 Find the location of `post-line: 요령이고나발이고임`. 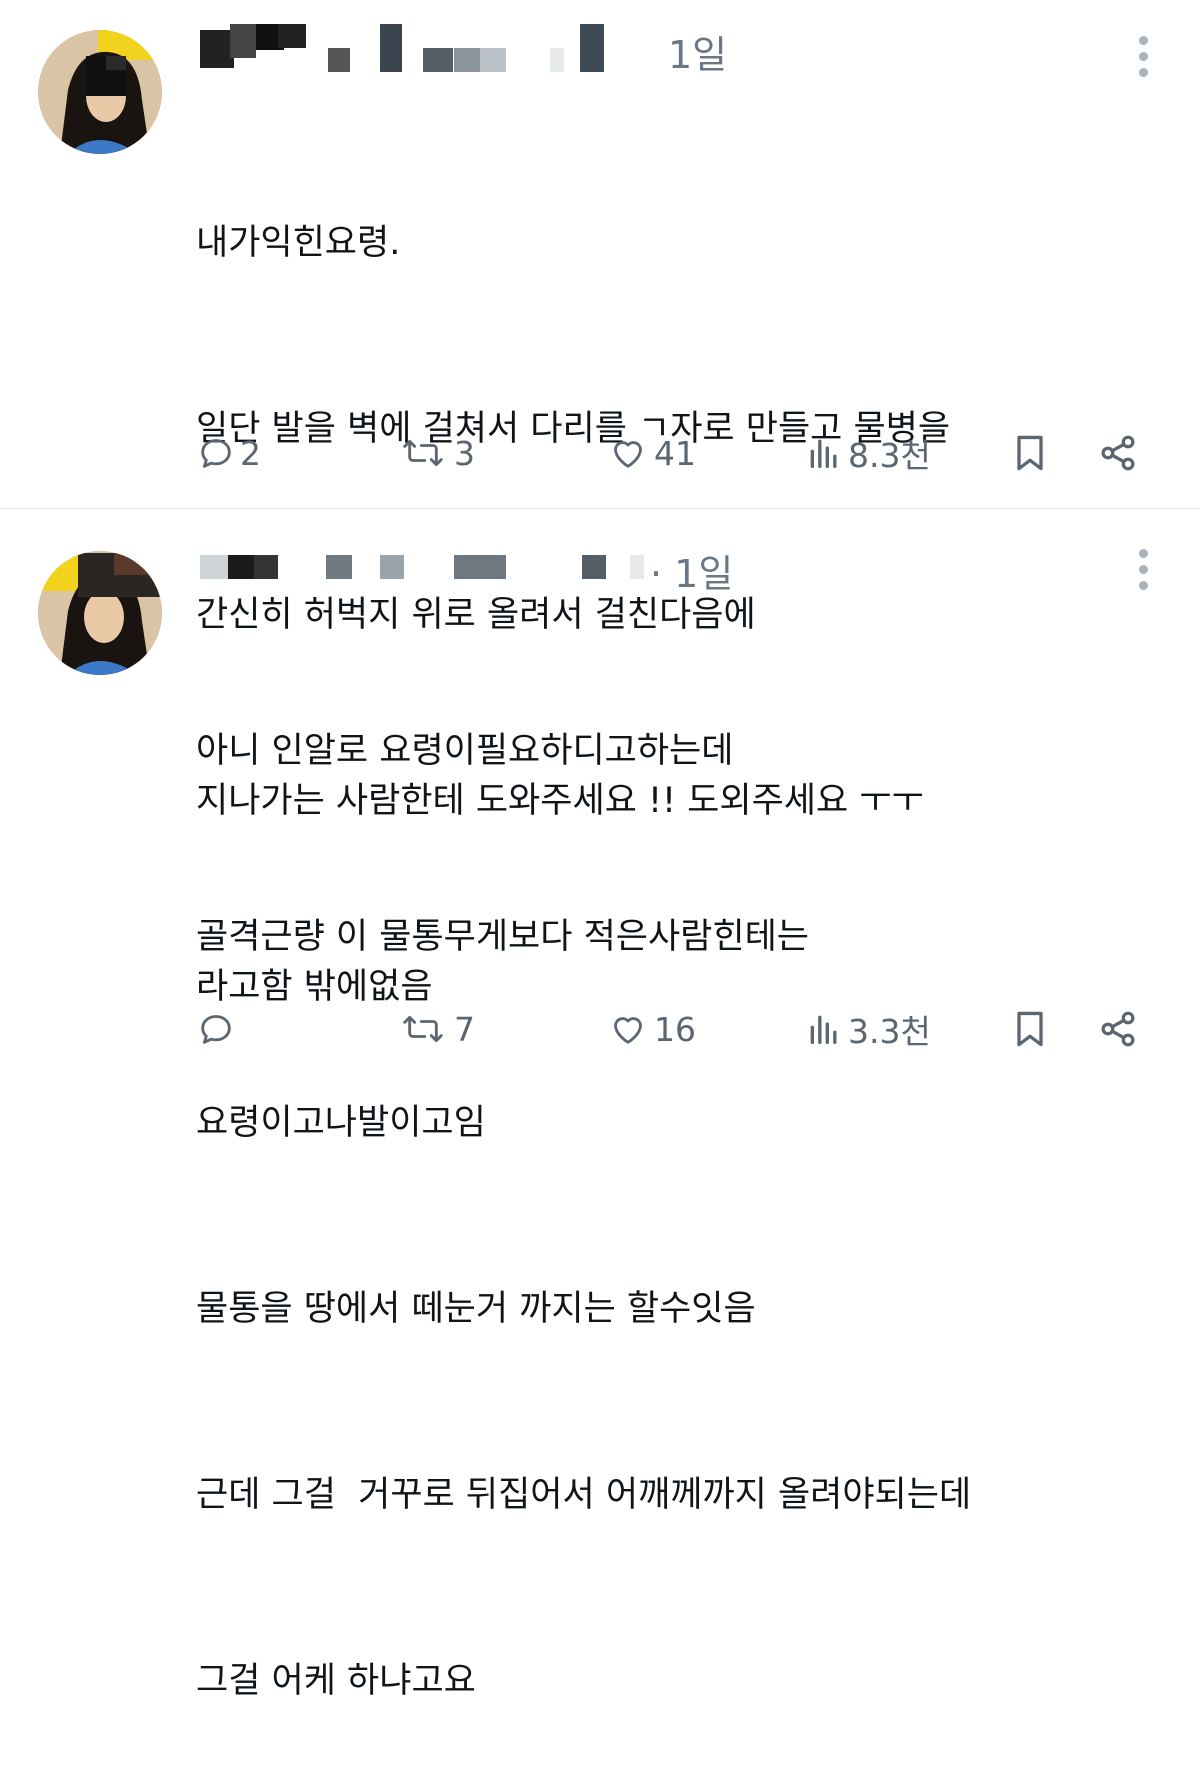

post-line: 요령이고나발이고임 is located at coordinates (341, 1123).